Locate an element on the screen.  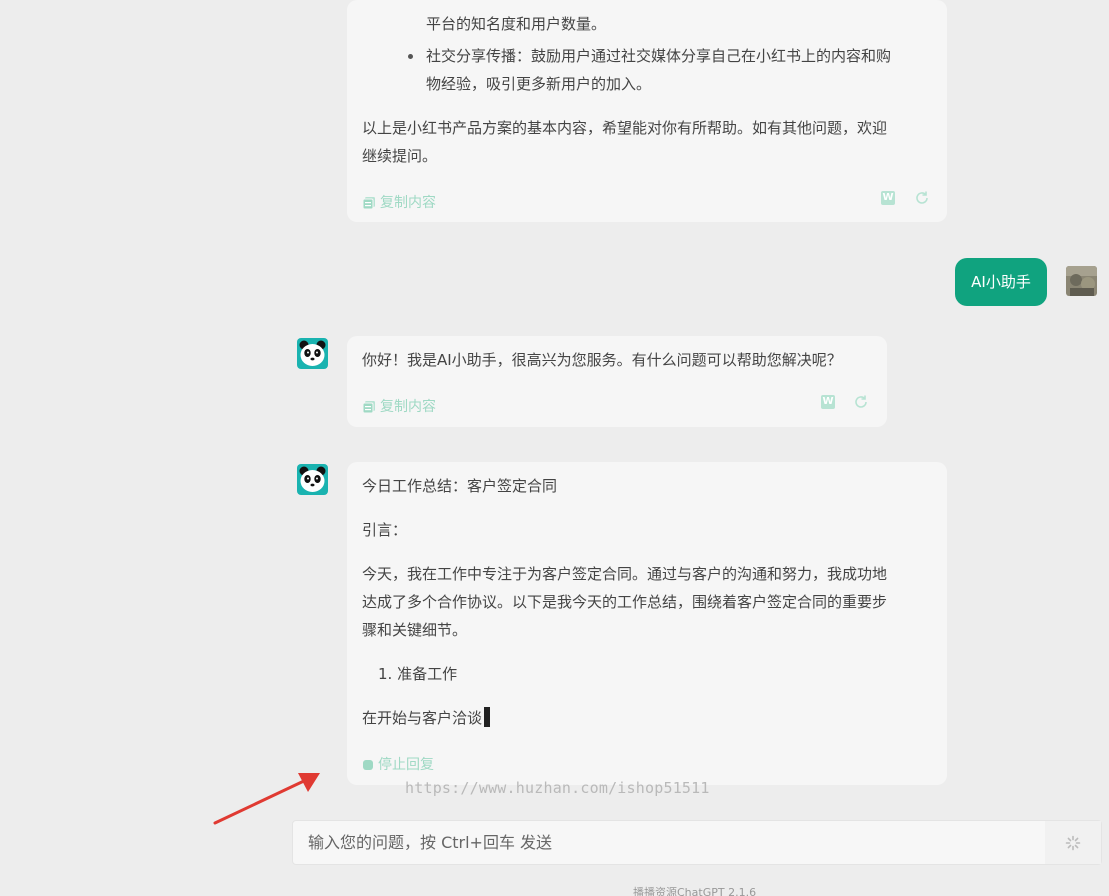
reply-title: 今日工作总结：客户签定合同 is located at coordinates (460, 486).